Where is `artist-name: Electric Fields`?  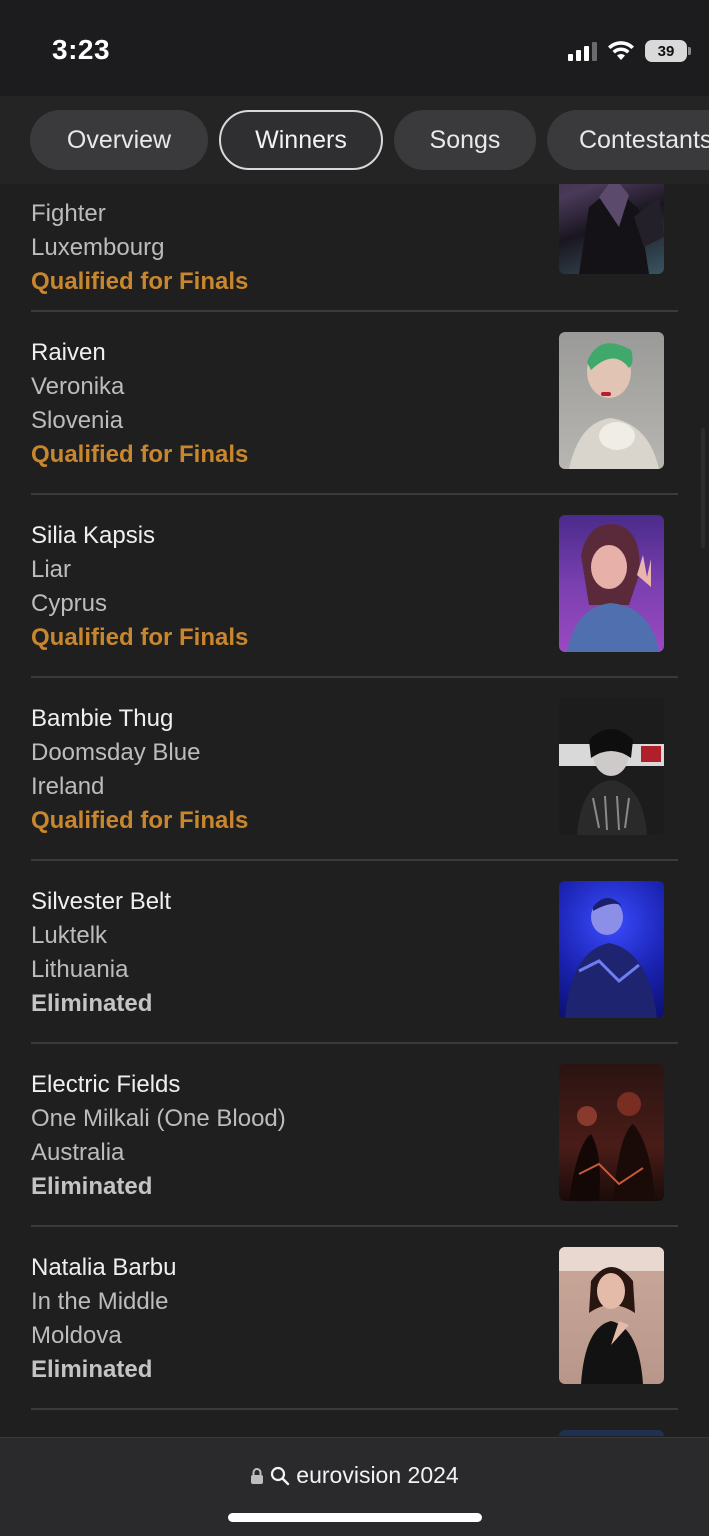 artist-name: Electric Fields is located at coordinates (106, 1084).